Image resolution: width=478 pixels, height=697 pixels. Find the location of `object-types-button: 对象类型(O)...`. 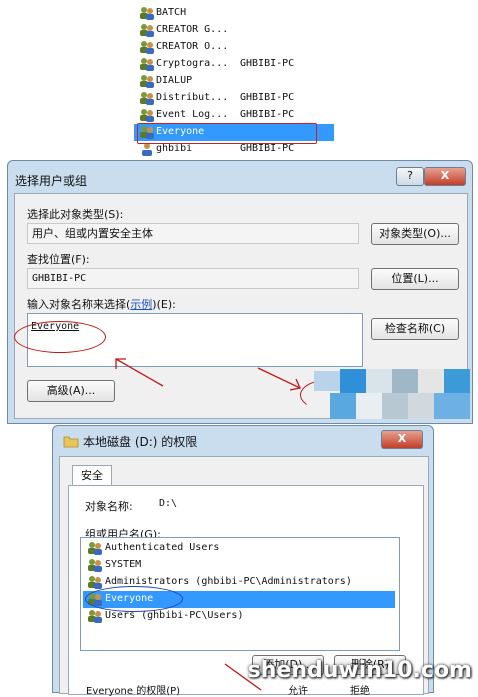

object-types-button: 对象类型(O)... is located at coordinates (415, 234).